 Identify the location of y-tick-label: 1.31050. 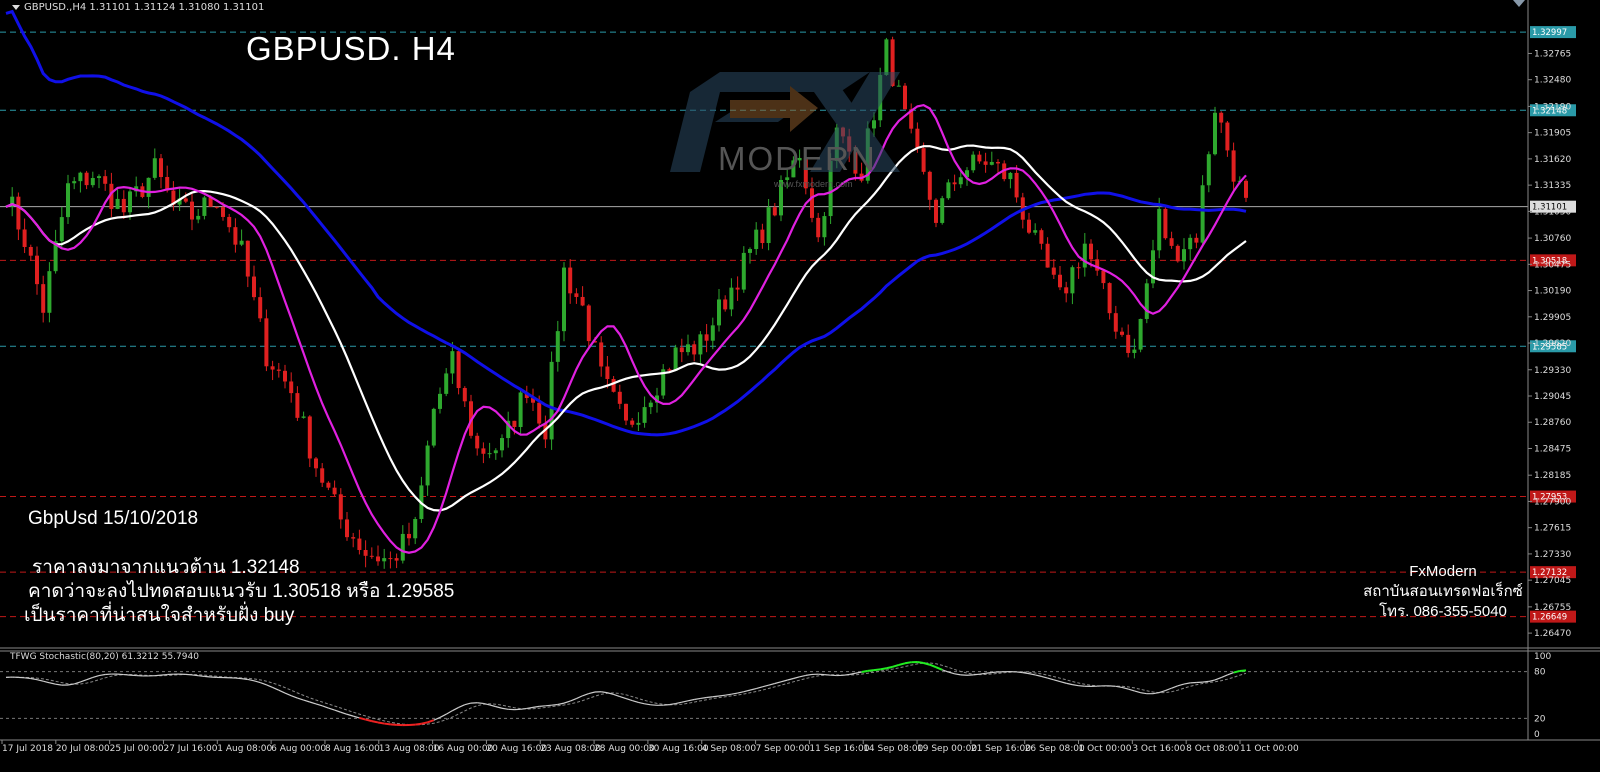
(1552, 212).